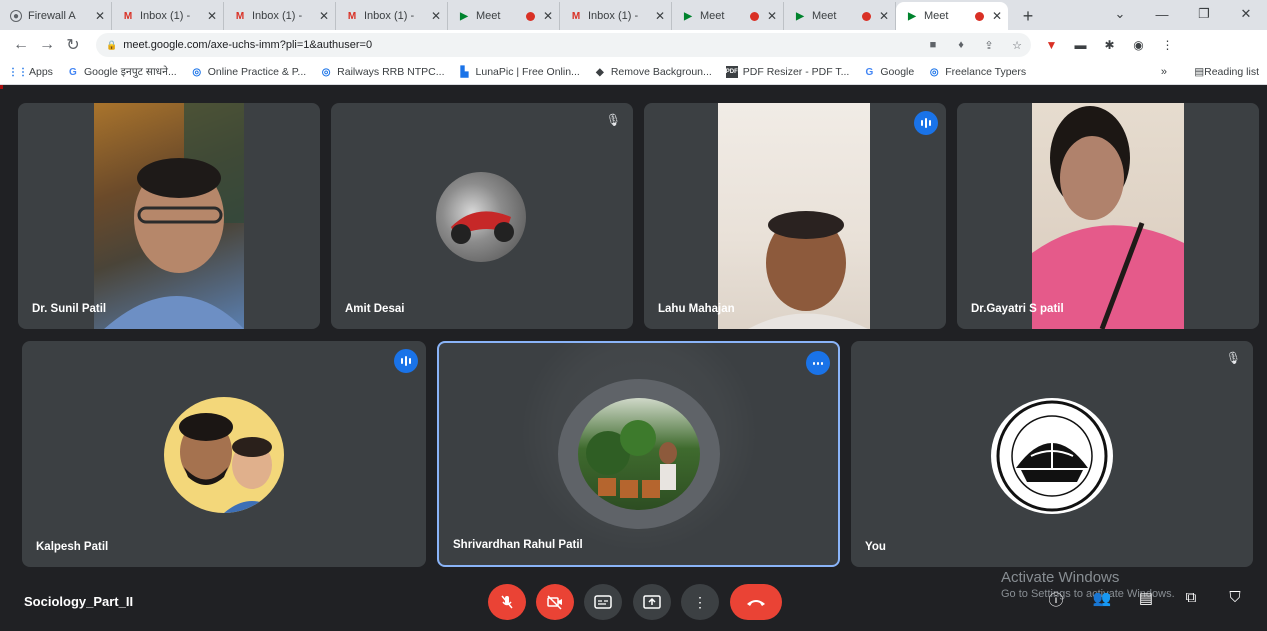 The image size is (1267, 631). I want to click on bookmark-apps: ⋮⋮ Apps, so click(30, 72).